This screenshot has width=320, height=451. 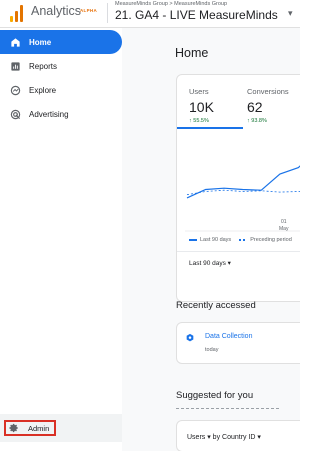 What do you see at coordinates (216, 305) in the screenshot?
I see `recently-accessed-title: Recently accessed` at bounding box center [216, 305].